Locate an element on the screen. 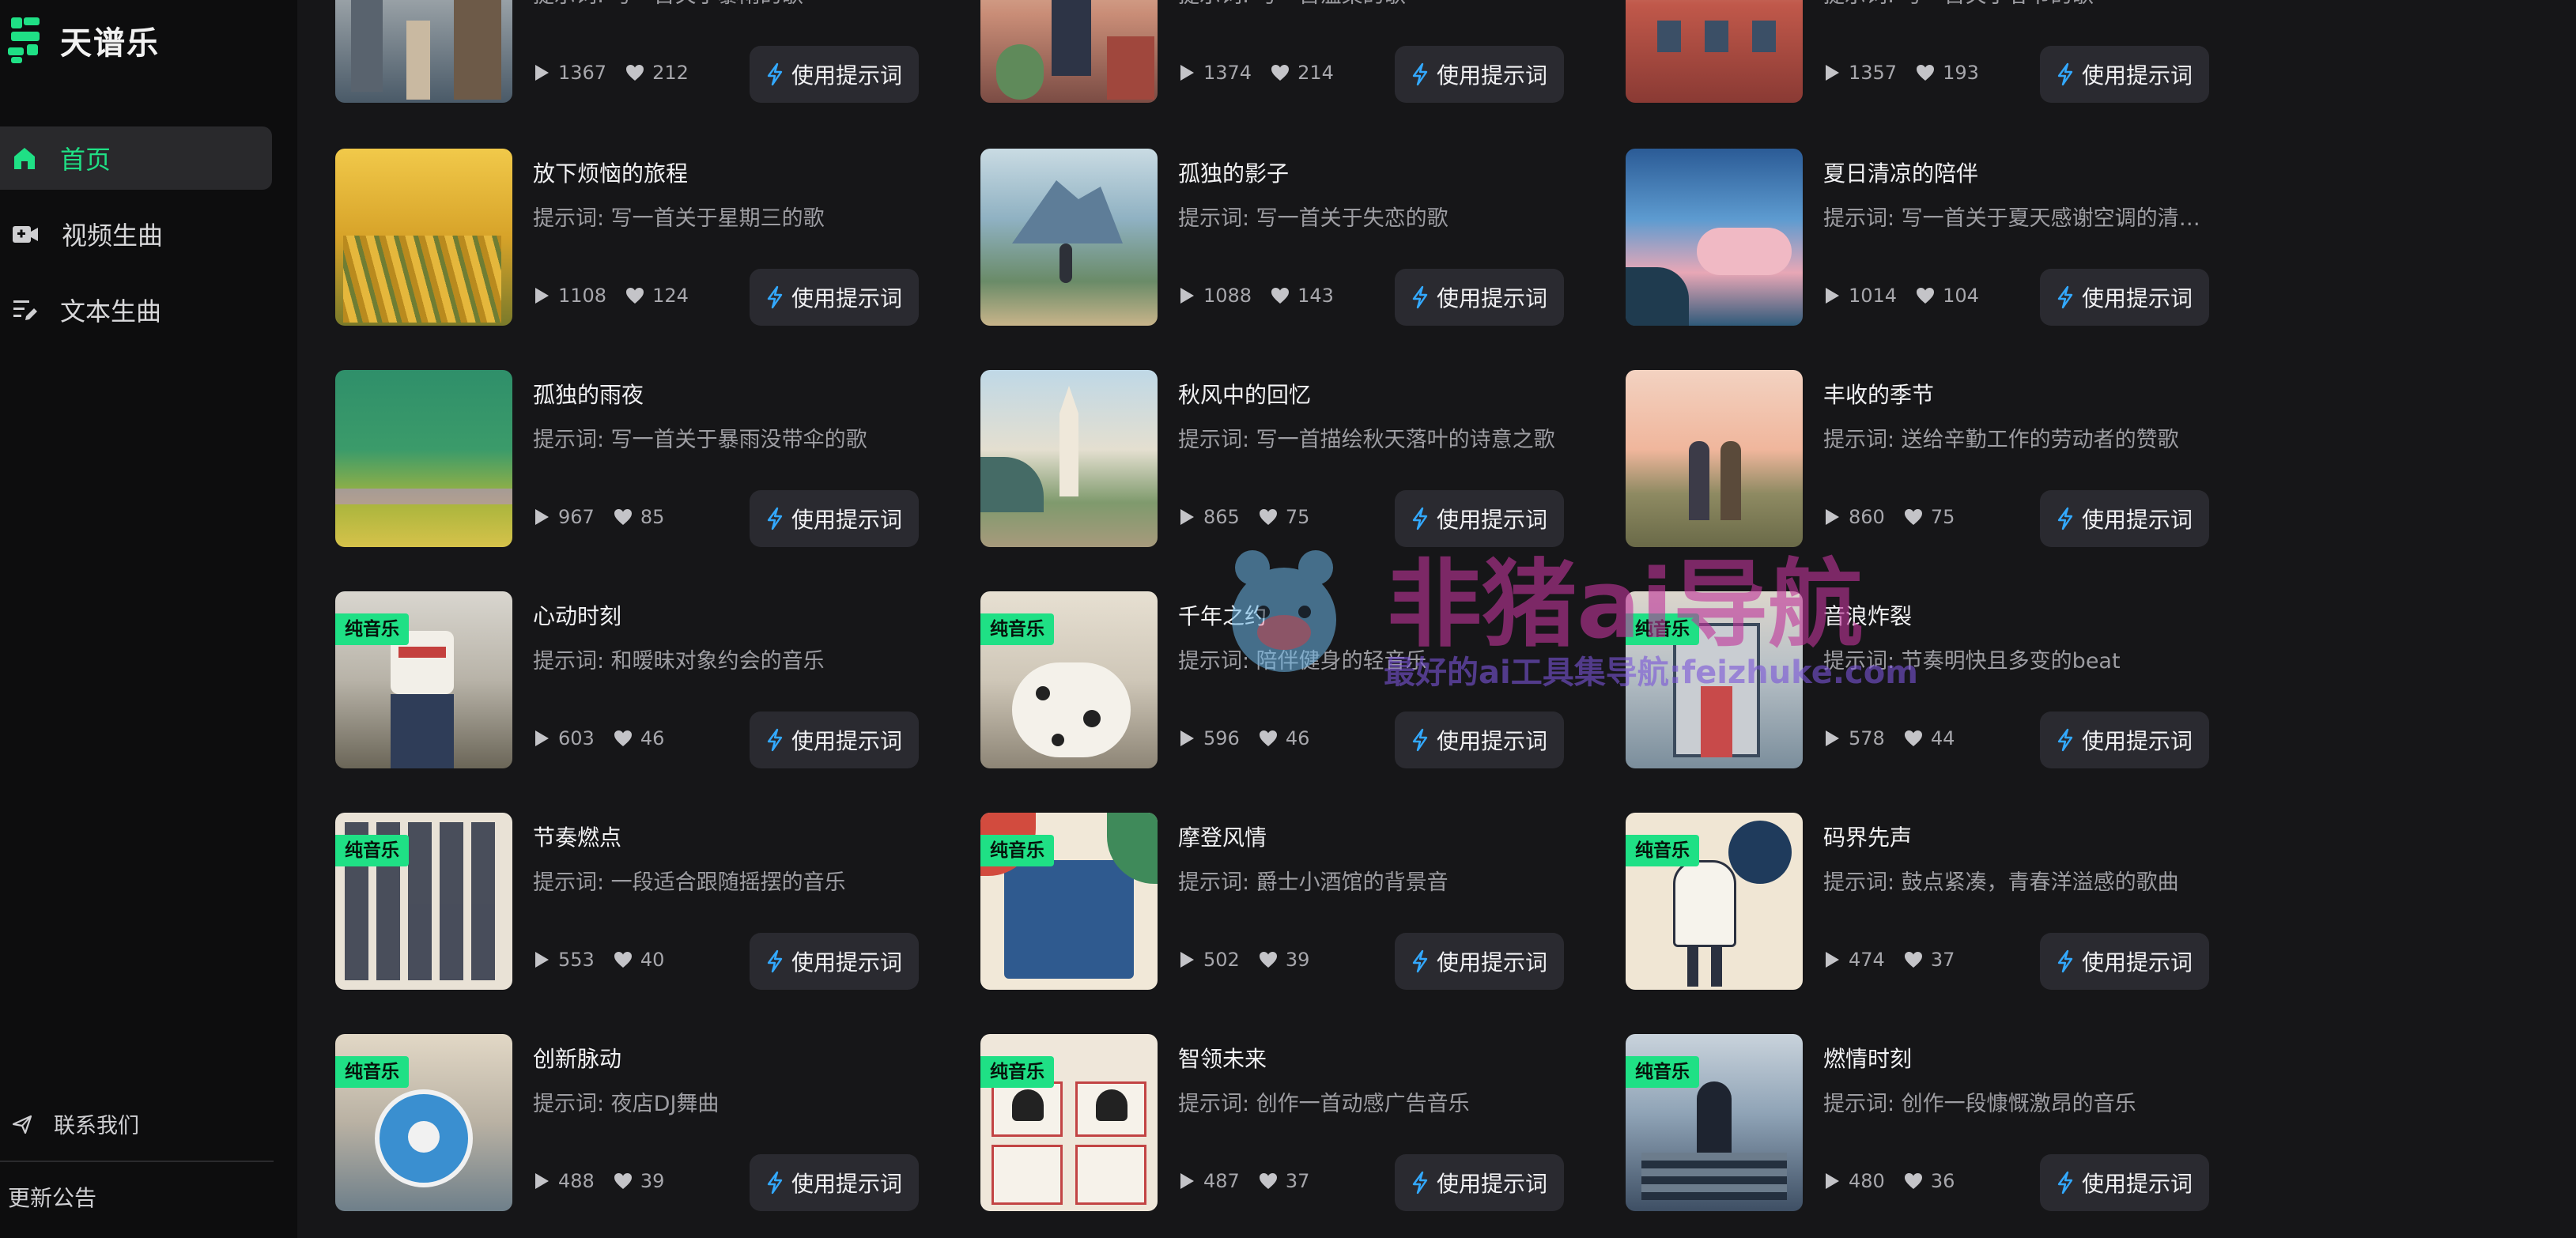 The height and width of the screenshot is (1238, 2576). pure-music-badge: 纯音乐 is located at coordinates (1017, 1072).